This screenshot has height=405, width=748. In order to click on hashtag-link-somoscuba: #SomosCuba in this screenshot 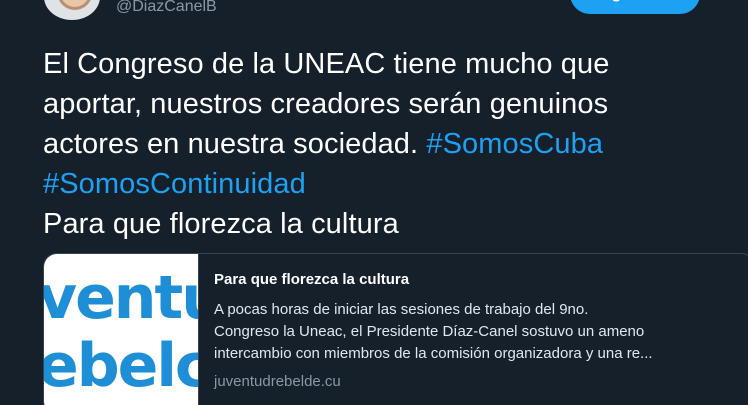, I will do `click(514, 144)`.